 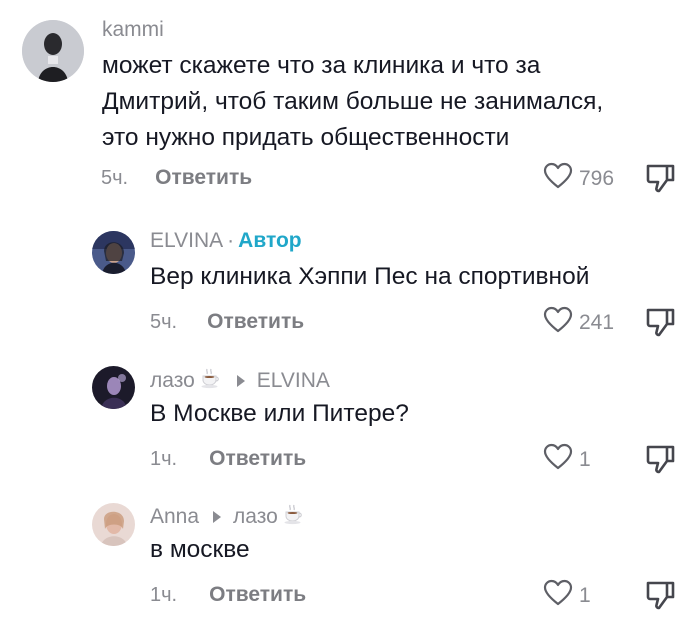 What do you see at coordinates (293, 381) in the screenshot?
I see `reply-to-username: ELVINA` at bounding box center [293, 381].